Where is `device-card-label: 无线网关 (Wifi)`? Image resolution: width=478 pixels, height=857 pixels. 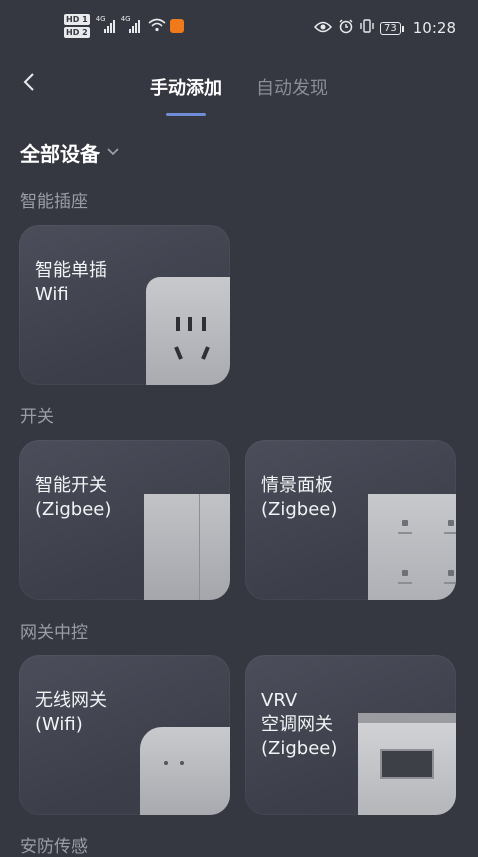 device-card-label: 无线网关 (Wifi) is located at coordinates (71, 712).